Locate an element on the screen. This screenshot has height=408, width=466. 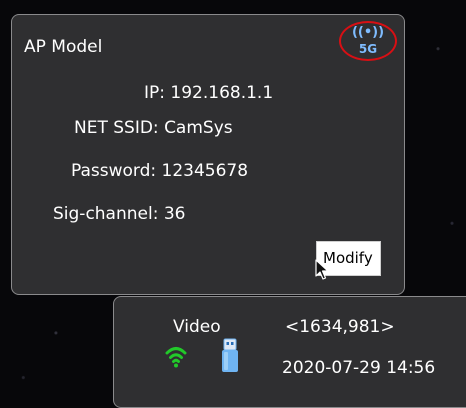
password-text: Password: 12345678 is located at coordinates (160, 171).